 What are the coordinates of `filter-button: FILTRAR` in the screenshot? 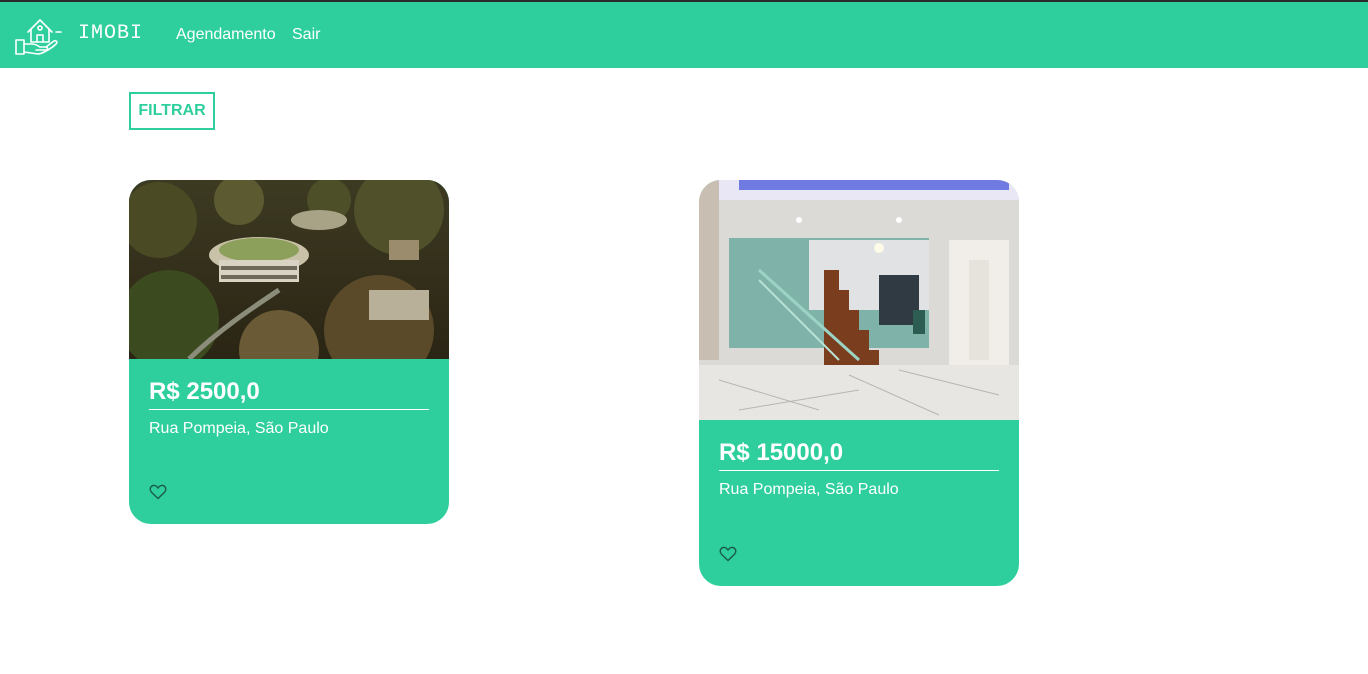 It's located at (172, 111).